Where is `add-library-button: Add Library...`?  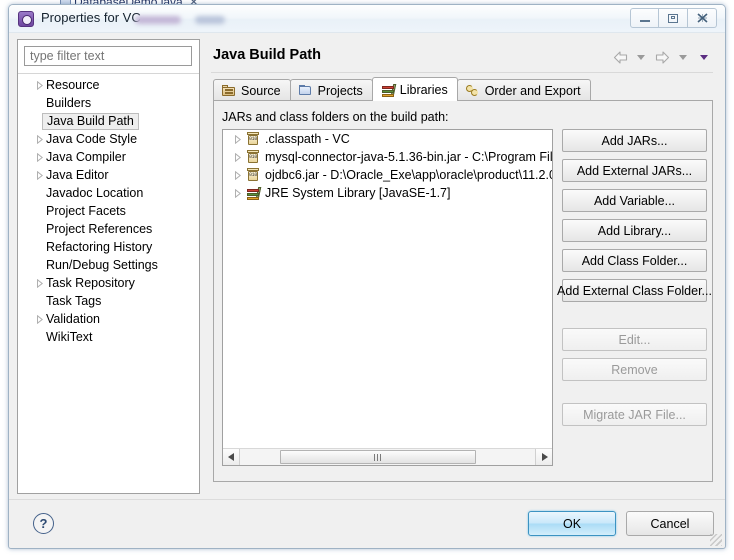 add-library-button: Add Library... is located at coordinates (634, 230).